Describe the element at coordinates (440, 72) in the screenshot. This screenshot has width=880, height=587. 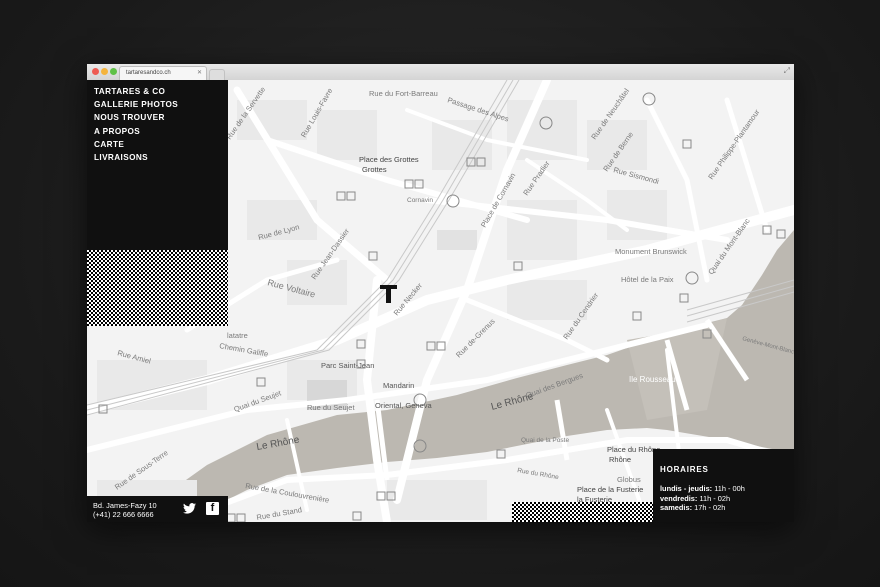
I see `browser-toolbar: tartaresandco.ch ✕ ⤢` at that location.